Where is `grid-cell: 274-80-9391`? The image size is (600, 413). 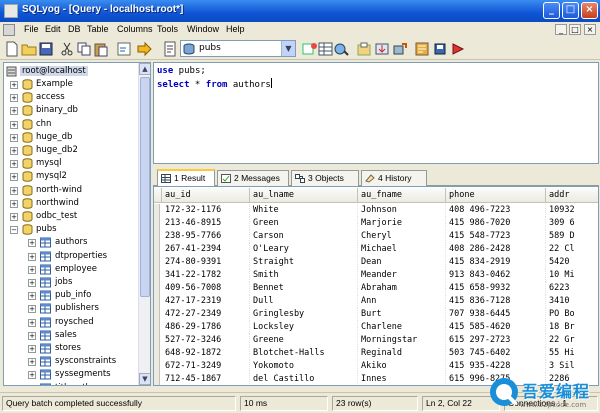 grid-cell: 274-80-9391 is located at coordinates (206, 262).